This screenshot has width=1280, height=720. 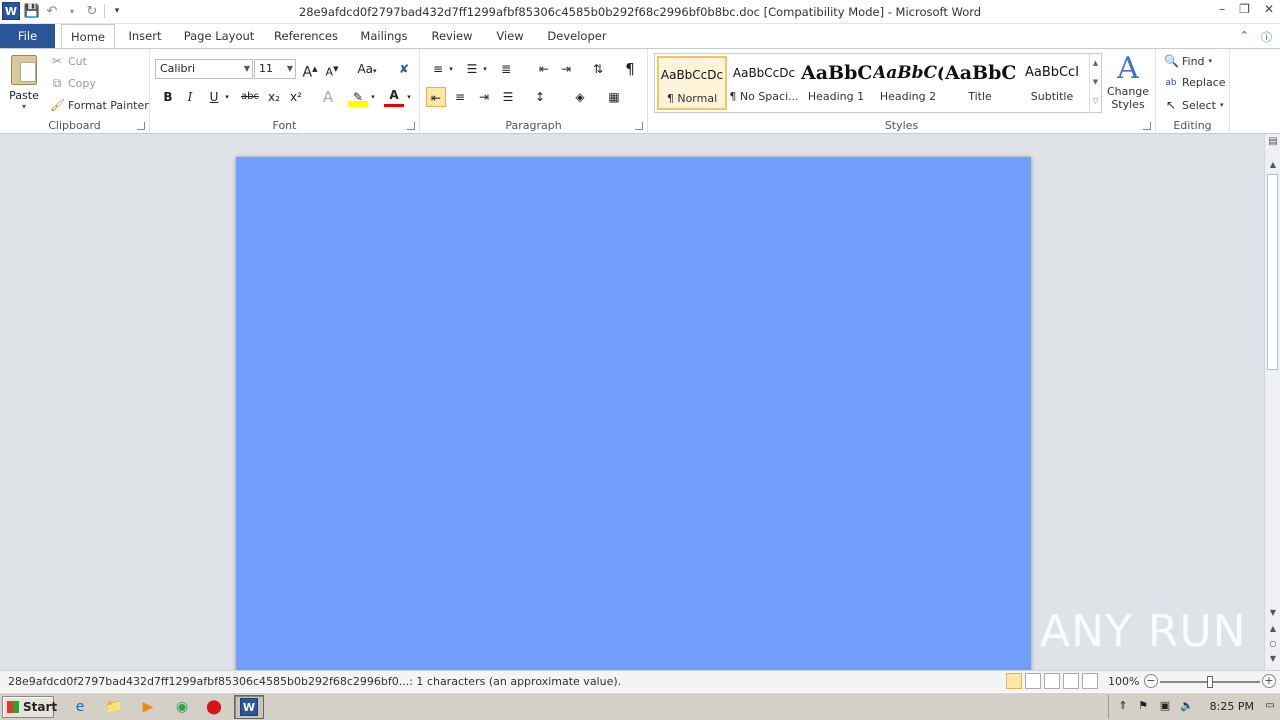 What do you see at coordinates (1244, 9) in the screenshot?
I see `maximize-button: ❐` at bounding box center [1244, 9].